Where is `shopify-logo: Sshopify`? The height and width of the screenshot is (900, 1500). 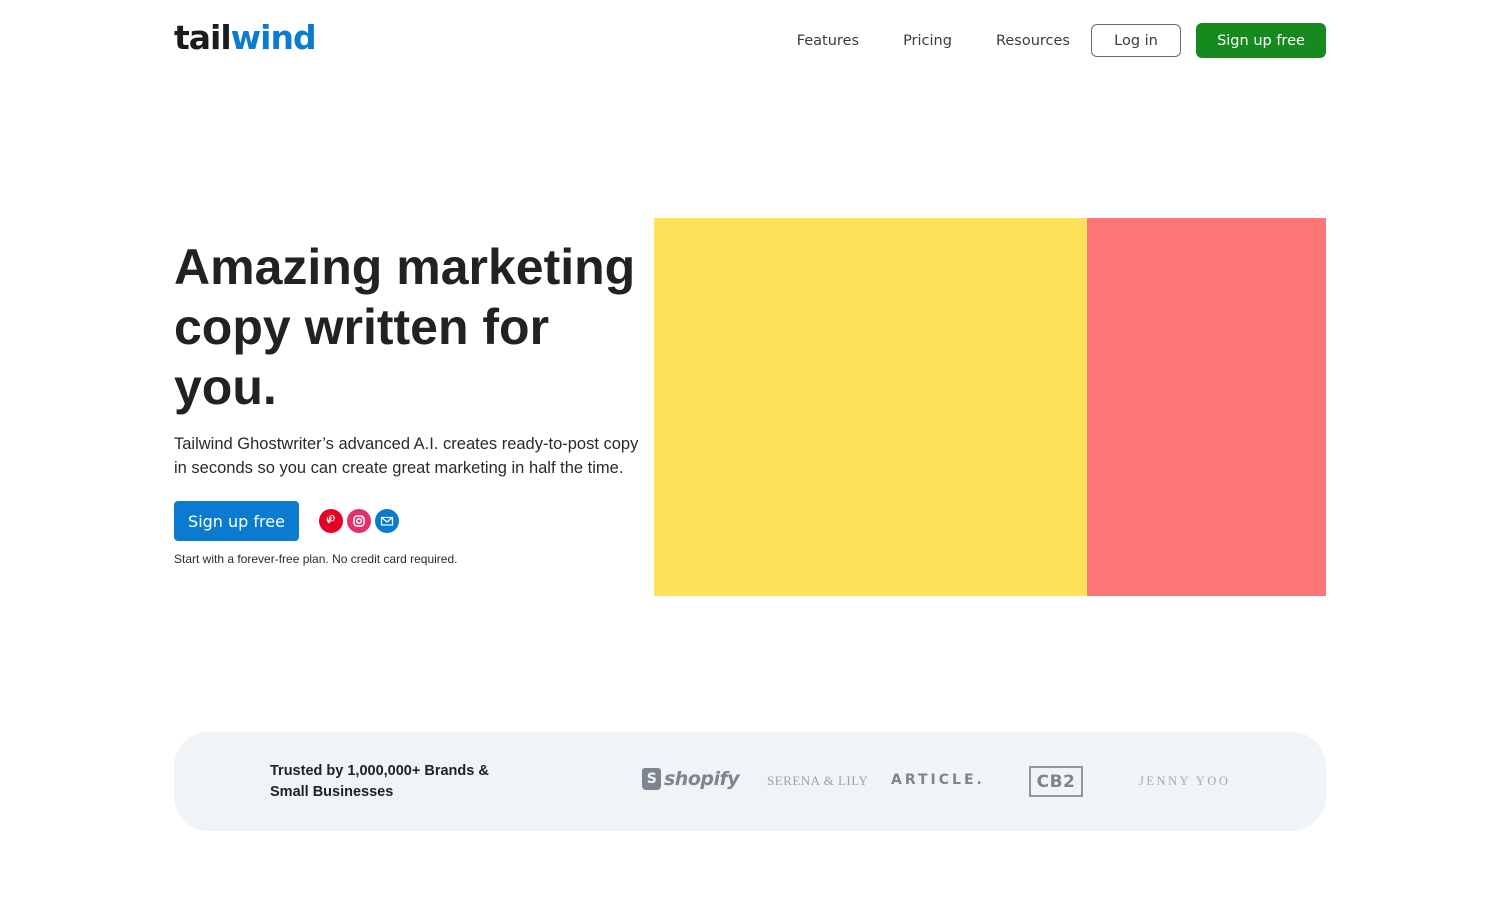
shopify-logo: Sshopify is located at coordinates (691, 779).